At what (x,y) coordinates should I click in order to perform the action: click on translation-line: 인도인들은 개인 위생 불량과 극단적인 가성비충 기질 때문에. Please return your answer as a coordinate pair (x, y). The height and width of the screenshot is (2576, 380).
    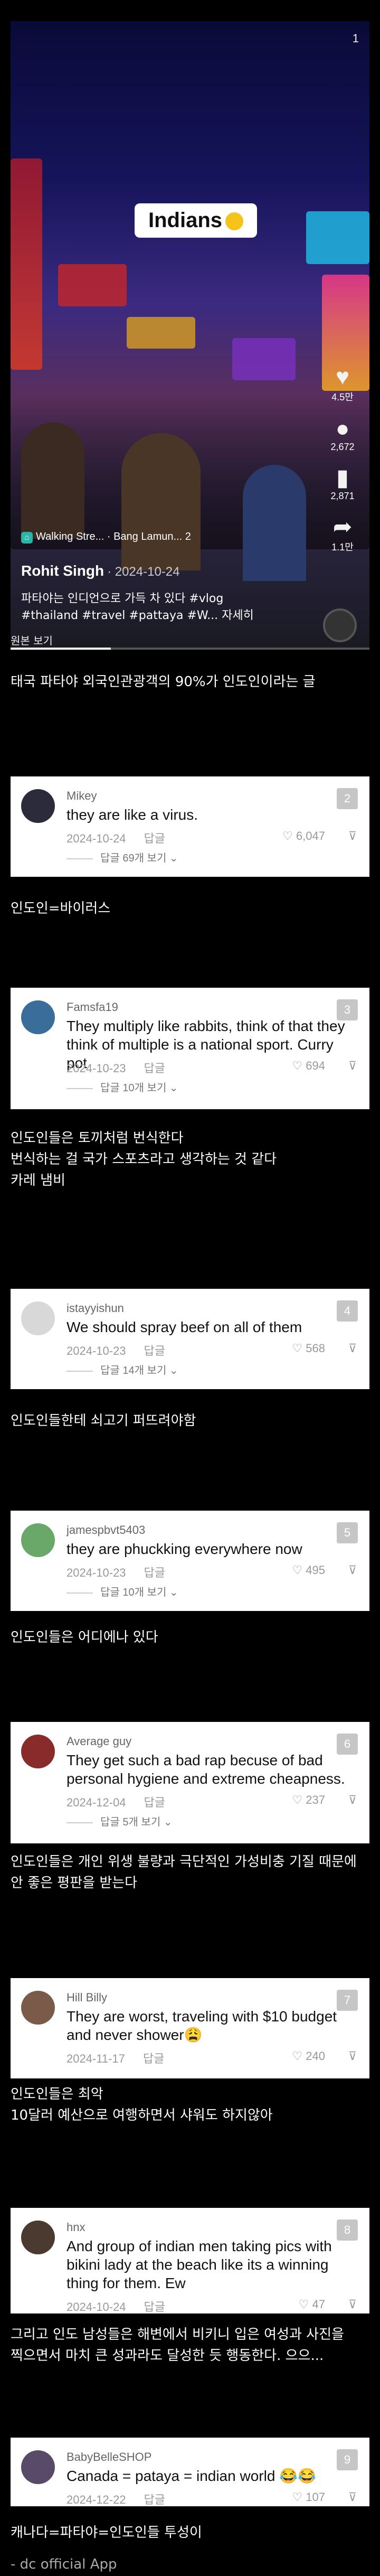
    Looking at the image, I should click on (184, 1862).